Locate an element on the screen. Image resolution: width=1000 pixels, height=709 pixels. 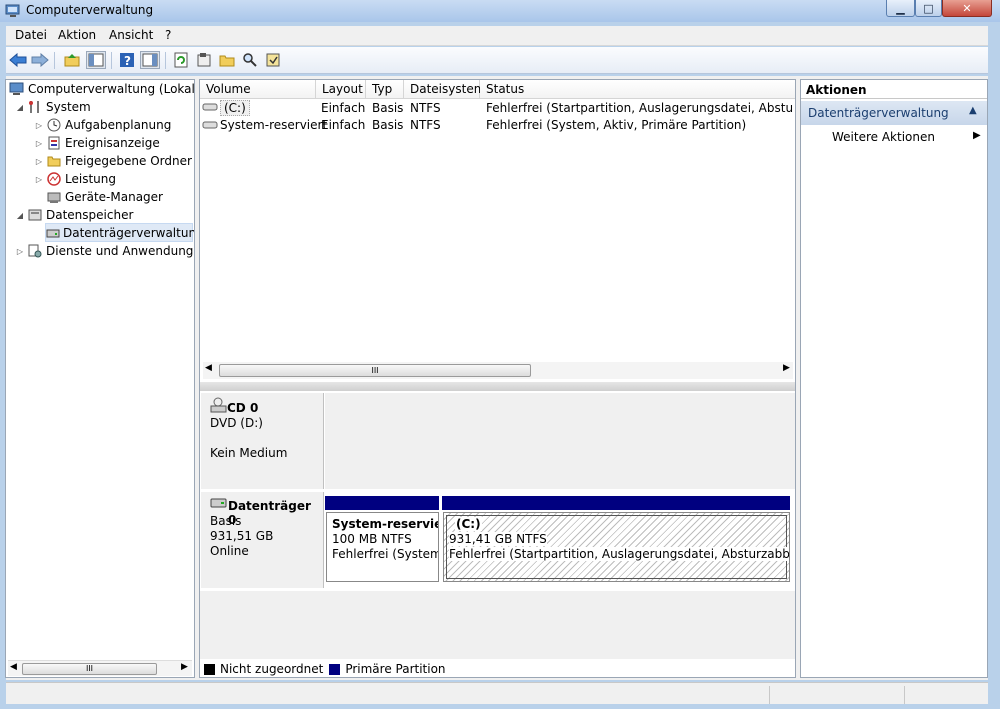
partition-name: (C:) is located at coordinates (468, 524).